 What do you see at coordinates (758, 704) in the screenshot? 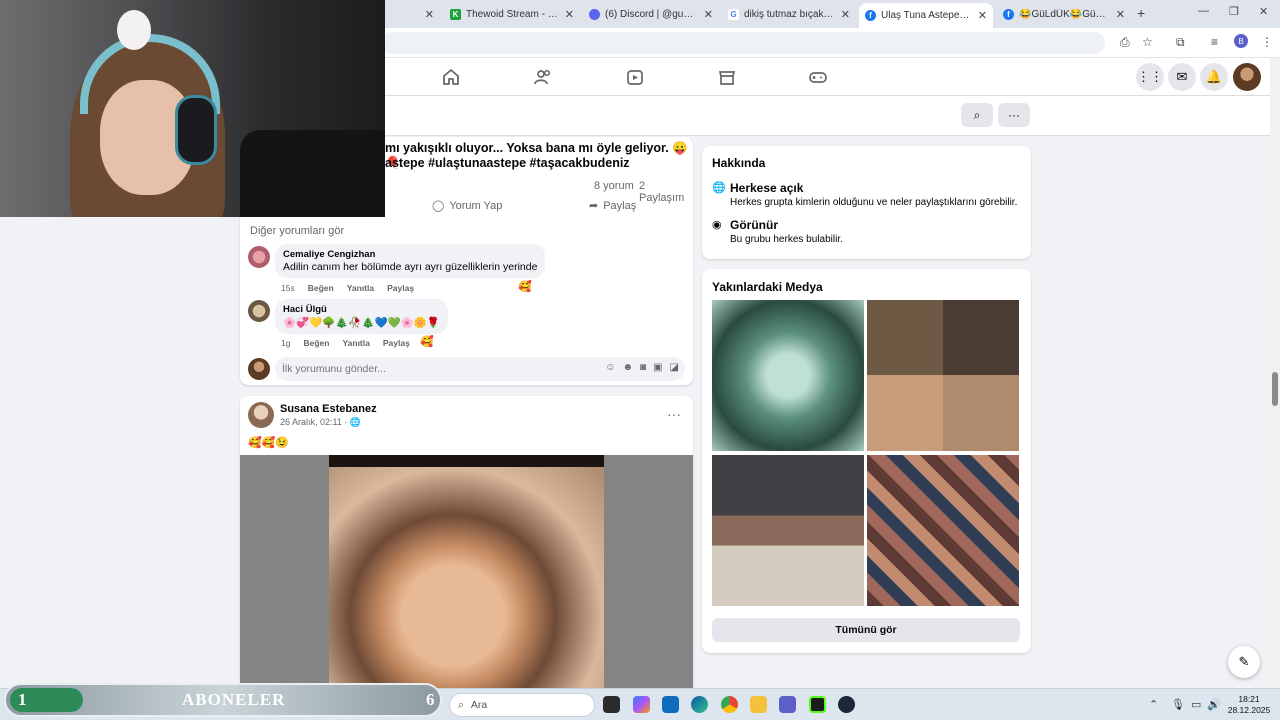
I see `file-explorer-icon` at bounding box center [758, 704].